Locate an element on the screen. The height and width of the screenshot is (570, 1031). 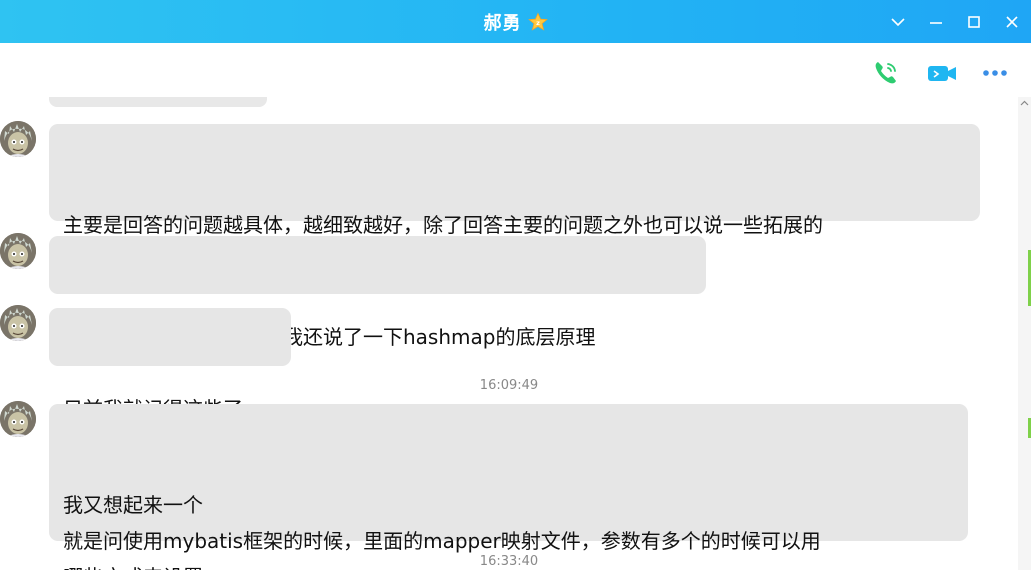
maximize-button is located at coordinates (974, 22).